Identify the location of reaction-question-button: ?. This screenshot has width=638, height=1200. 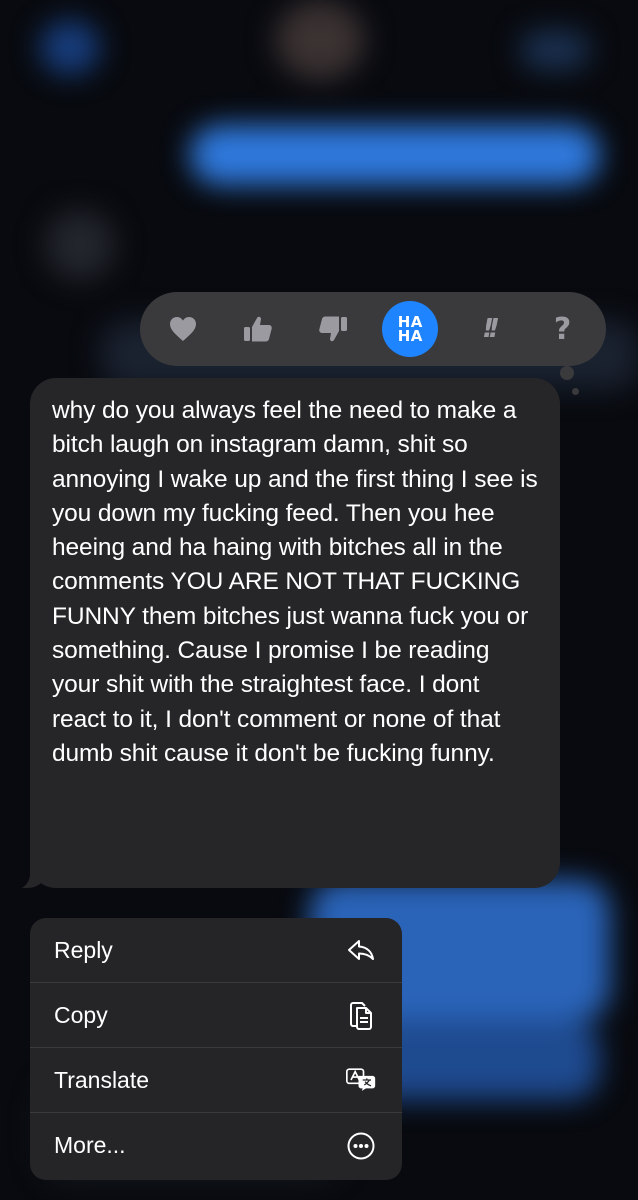
(563, 329).